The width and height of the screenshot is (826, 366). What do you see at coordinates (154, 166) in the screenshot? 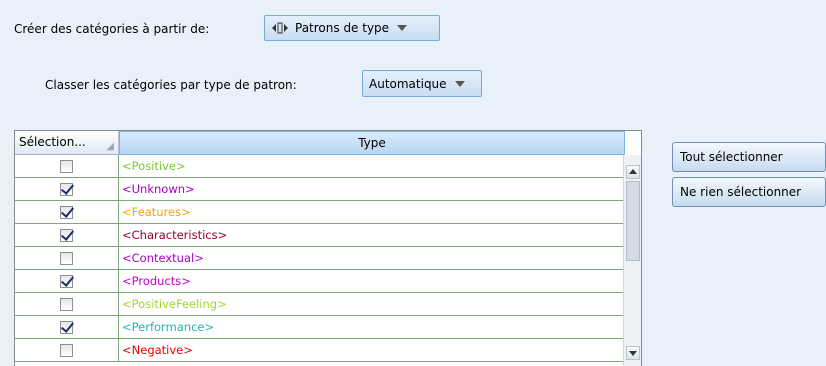
I see `type-label: <Positive>` at bounding box center [154, 166].